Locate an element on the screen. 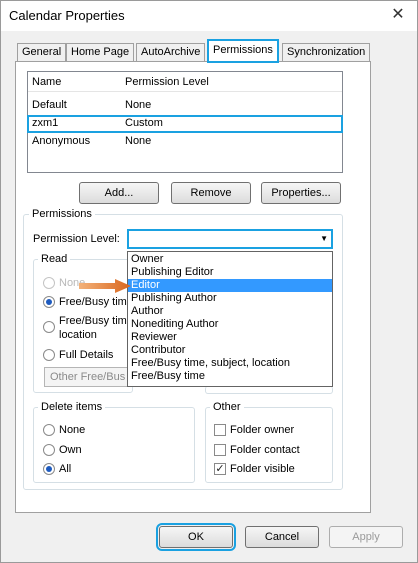 This screenshot has width=418, height=563. option-nonediting-author: Nonediting Author is located at coordinates (230, 324).